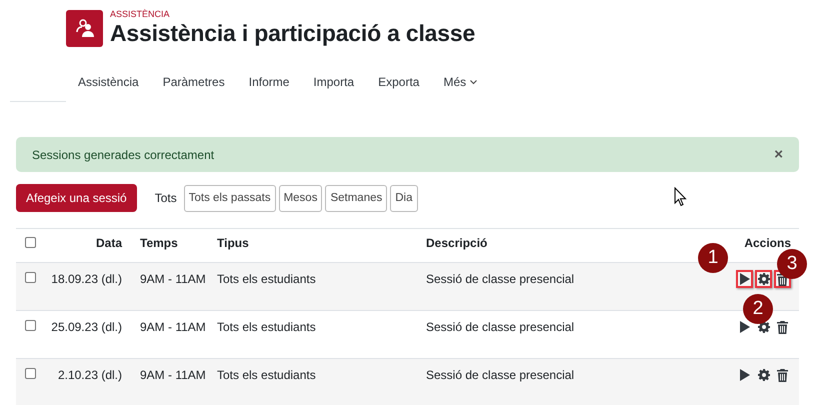 The width and height of the screenshot is (815, 405). Describe the element at coordinates (474, 82) in the screenshot. I see `caret-icon` at that location.